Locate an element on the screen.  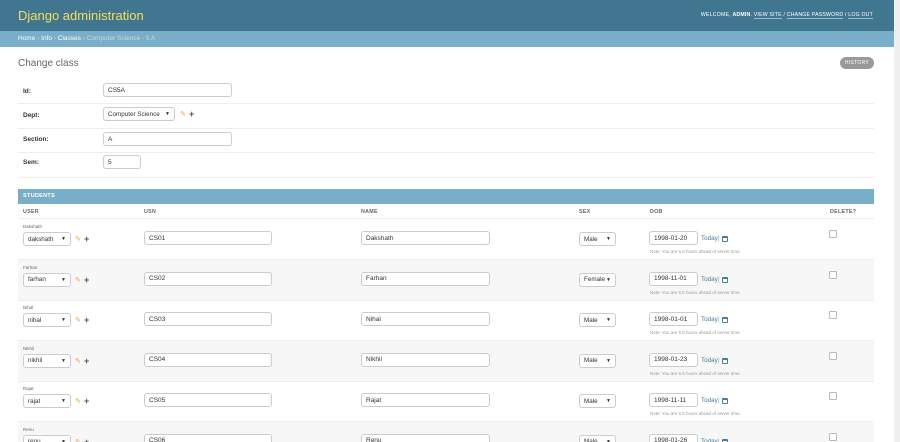
user-select: farhan ▼ is located at coordinates (47, 279).